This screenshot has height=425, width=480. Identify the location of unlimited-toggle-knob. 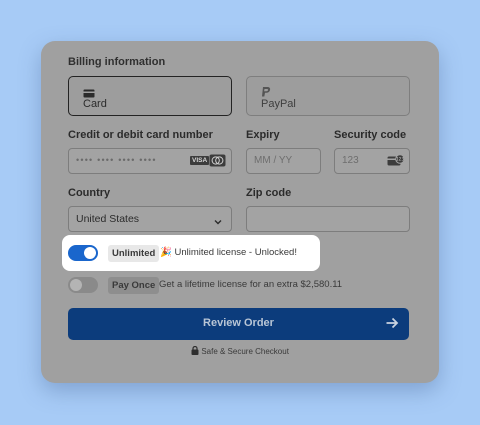
(90, 253).